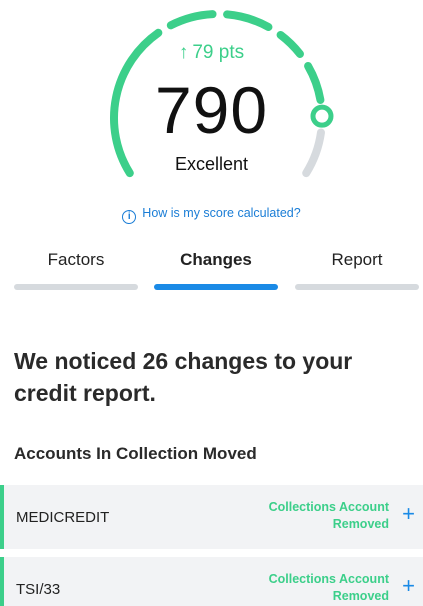  What do you see at coordinates (211, 517) in the screenshot?
I see `account-row: MEDICREDIT Collections Account Removed +` at bounding box center [211, 517].